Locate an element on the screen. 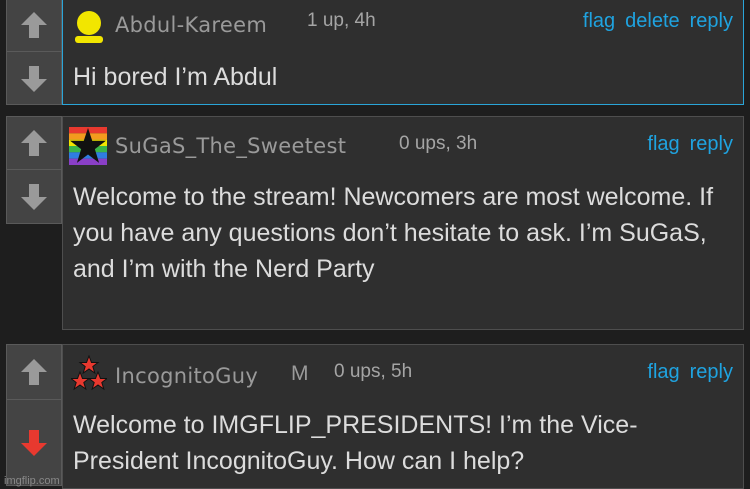 Image resolution: width=750 pixels, height=489 pixels. username: Abdul-Kareem is located at coordinates (191, 25).